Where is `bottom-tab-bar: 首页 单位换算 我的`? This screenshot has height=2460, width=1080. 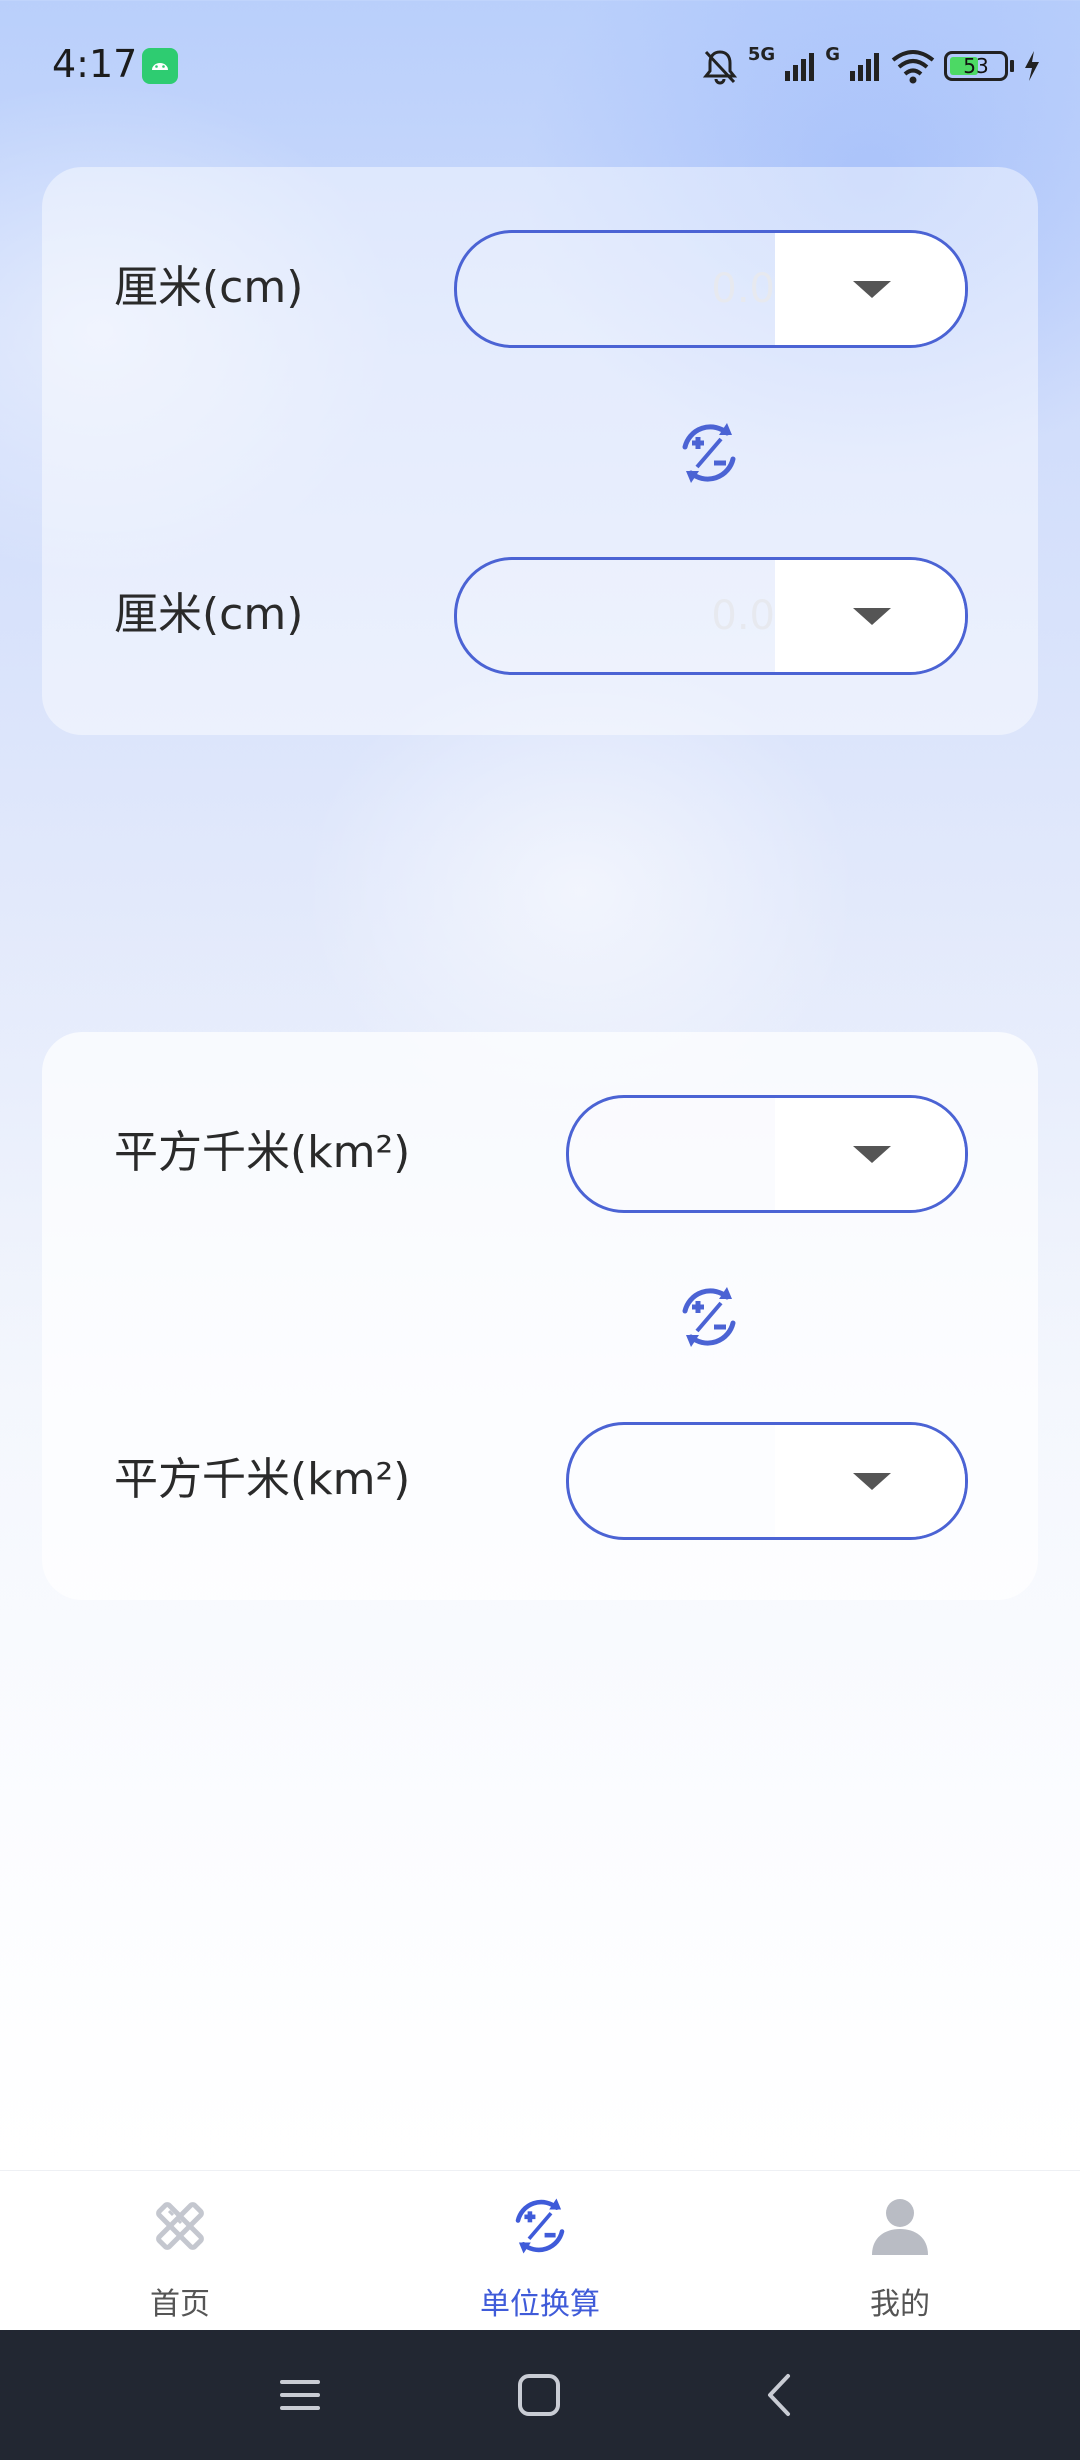
bottom-tab-bar: 首页 单位换算 我的 is located at coordinates (540, 2250).